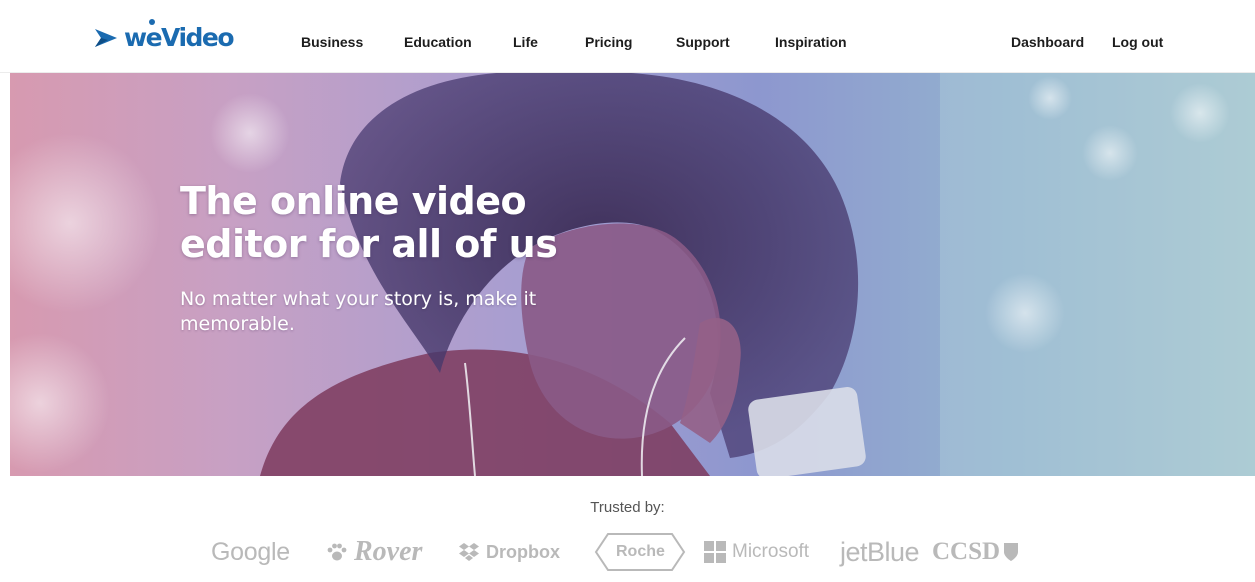  What do you see at coordinates (627, 507) in the screenshot?
I see `trusted-by-label: Trusted by:` at bounding box center [627, 507].